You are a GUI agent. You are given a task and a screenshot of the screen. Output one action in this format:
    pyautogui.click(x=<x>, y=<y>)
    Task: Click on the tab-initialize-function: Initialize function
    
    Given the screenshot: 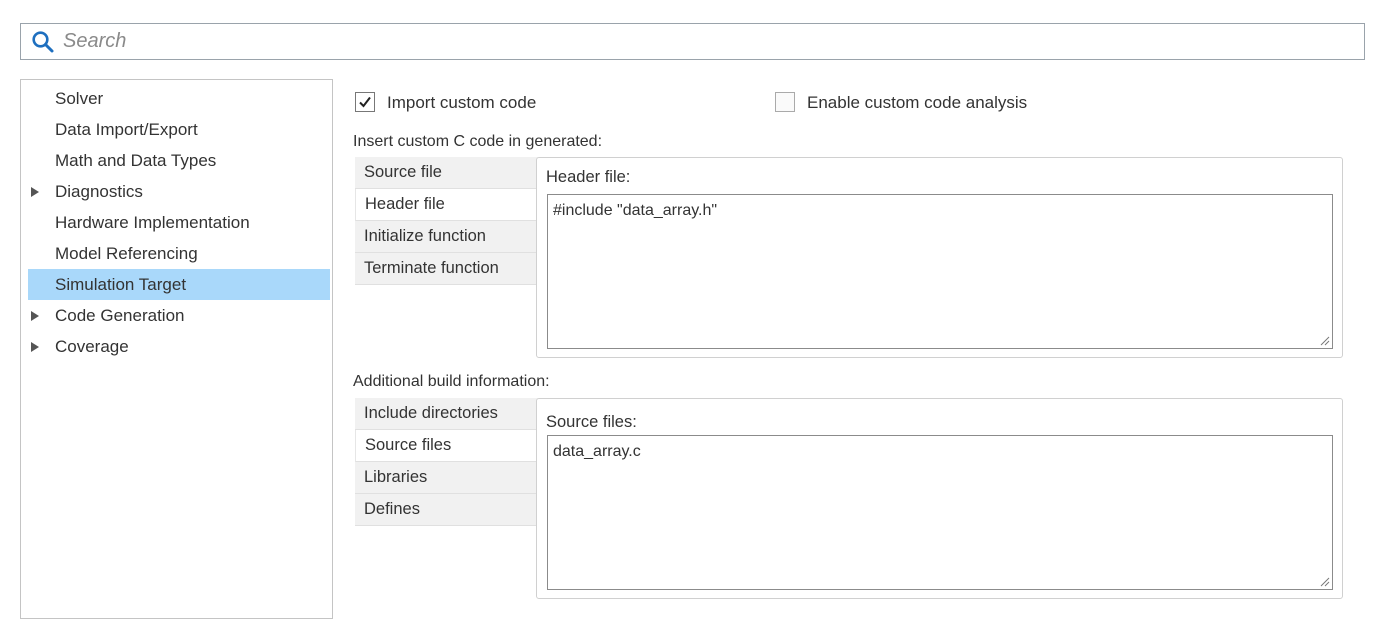 What is the action you would take?
    pyautogui.click(x=446, y=237)
    